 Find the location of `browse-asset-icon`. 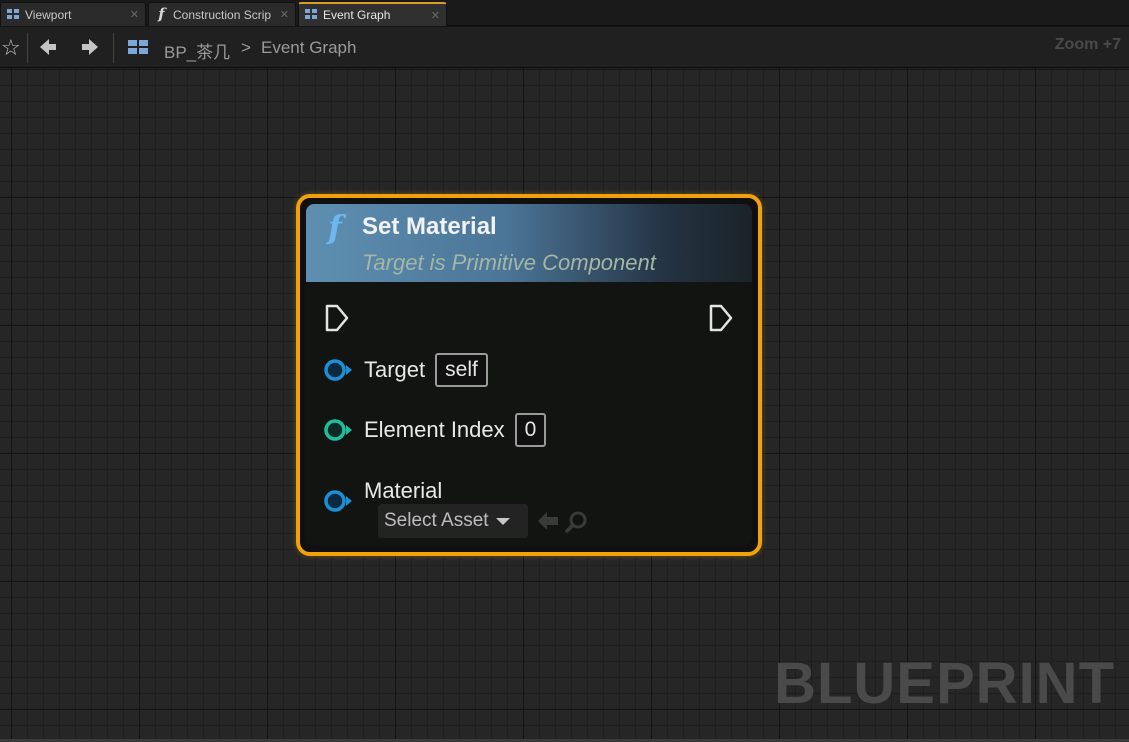

browse-asset-icon is located at coordinates (576, 524).